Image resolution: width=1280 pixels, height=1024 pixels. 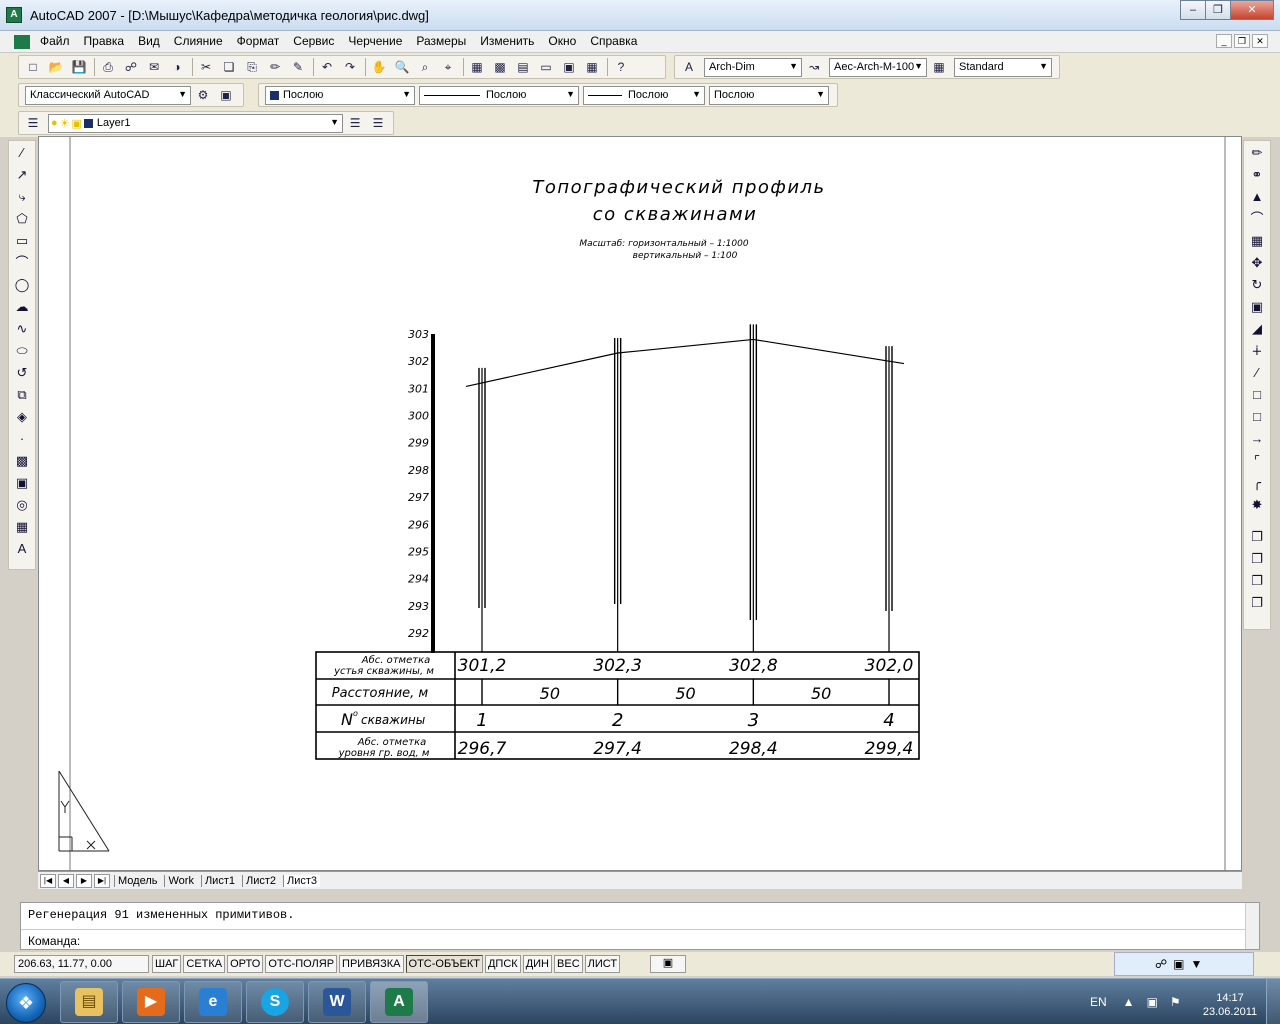 I want to click on plotstyle-select: Послою ▼, so click(x=769, y=95).